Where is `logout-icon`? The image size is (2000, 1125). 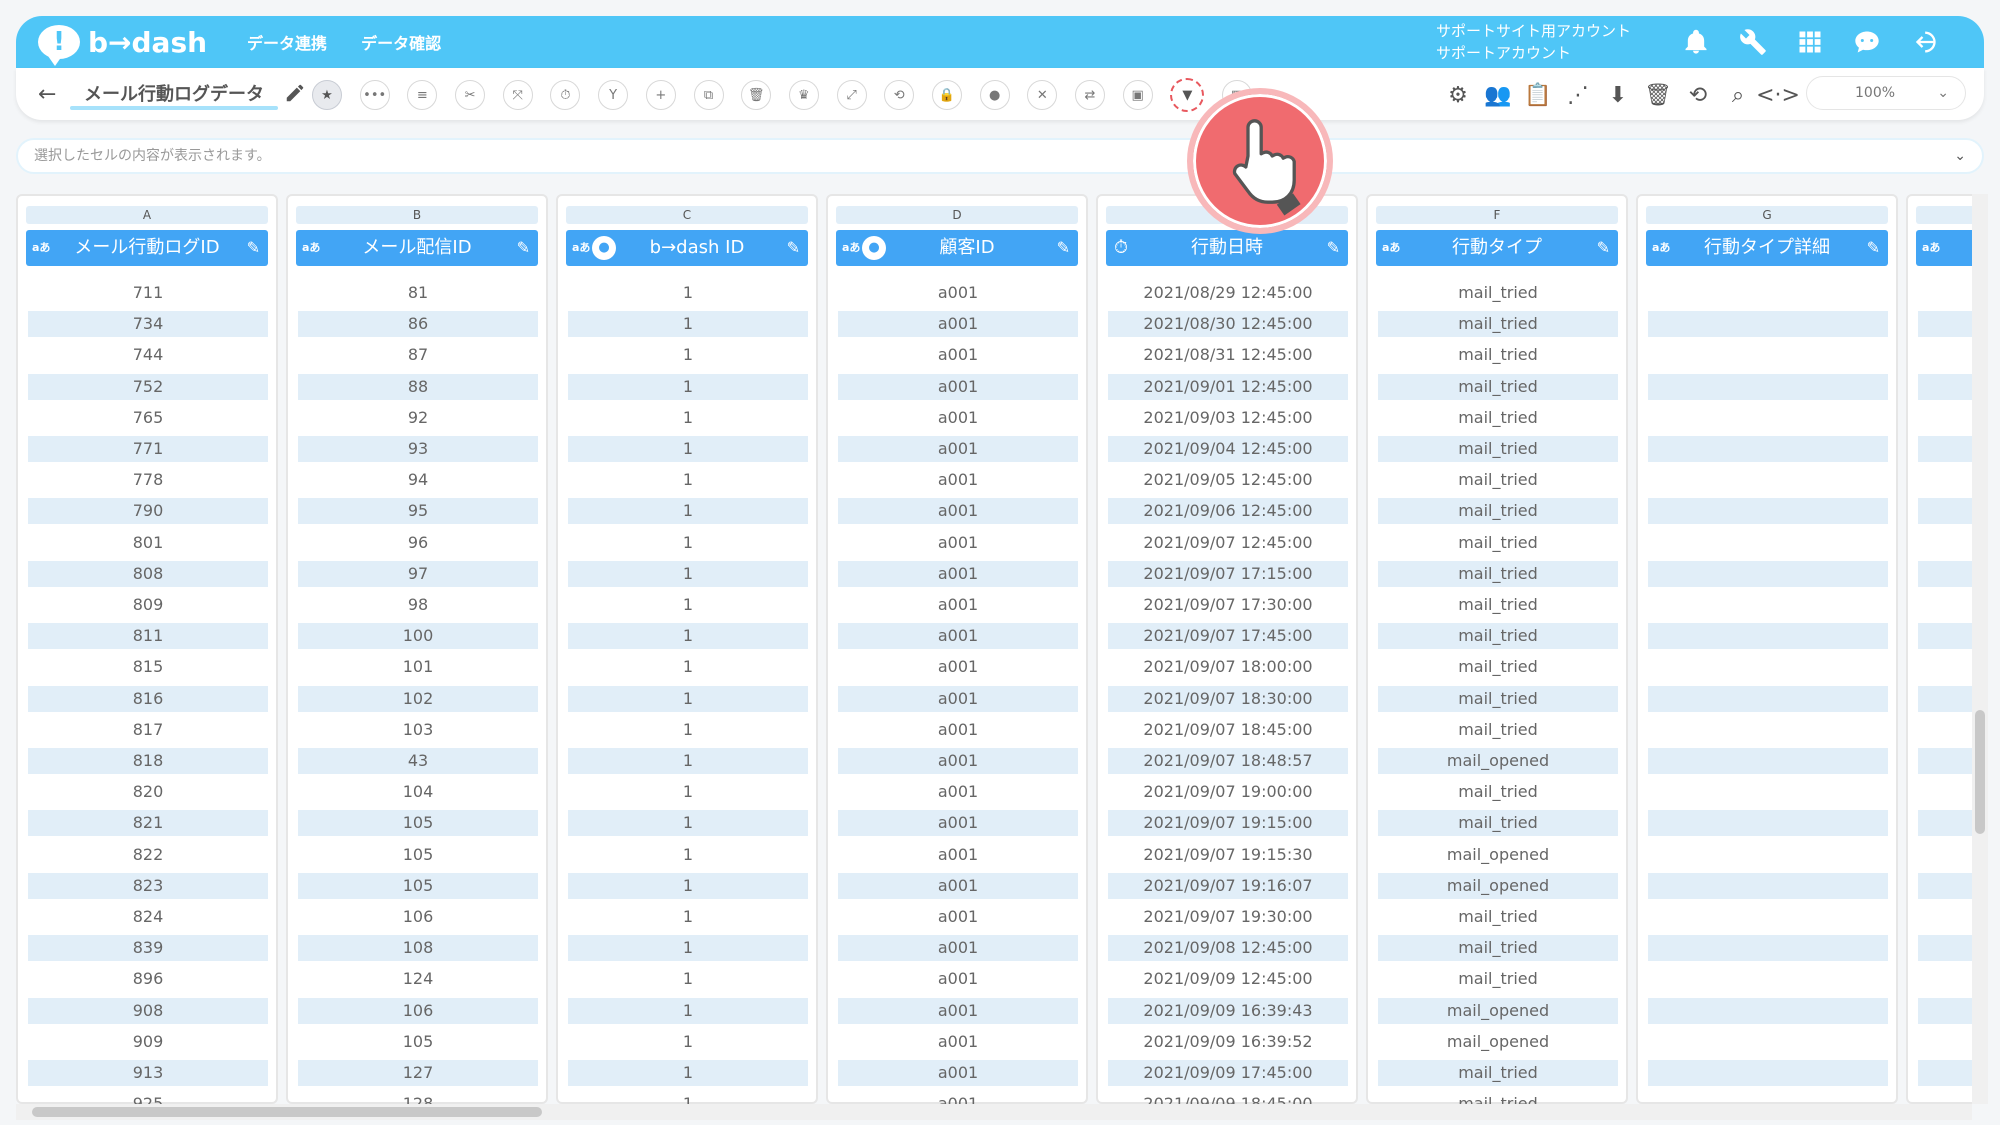 logout-icon is located at coordinates (1924, 42).